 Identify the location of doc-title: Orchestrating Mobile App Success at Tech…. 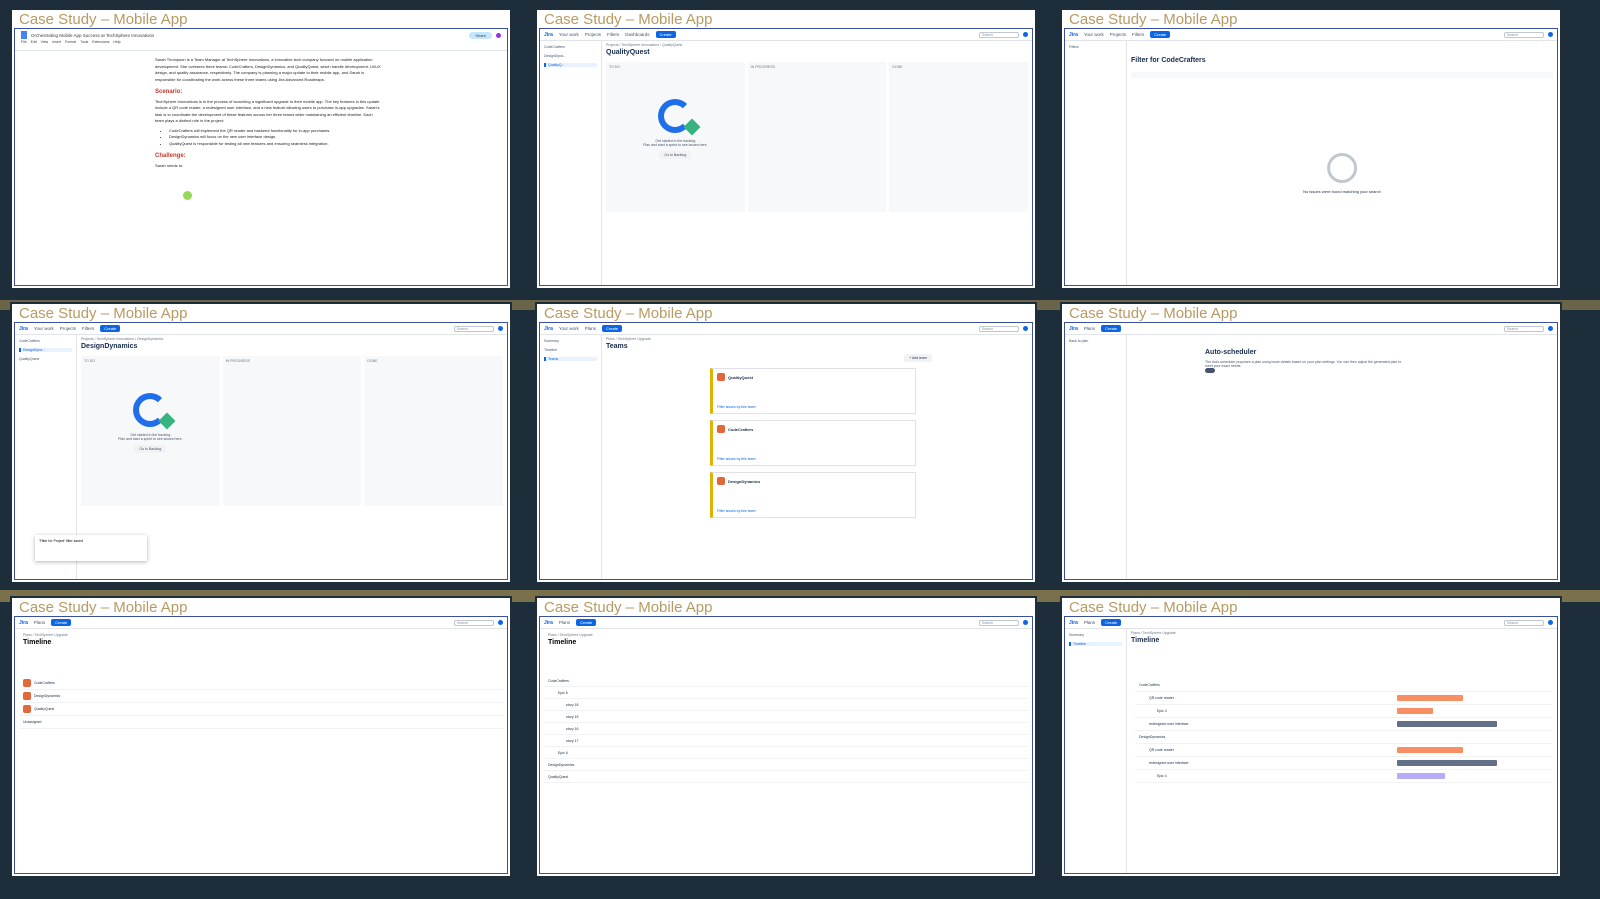
(92, 35).